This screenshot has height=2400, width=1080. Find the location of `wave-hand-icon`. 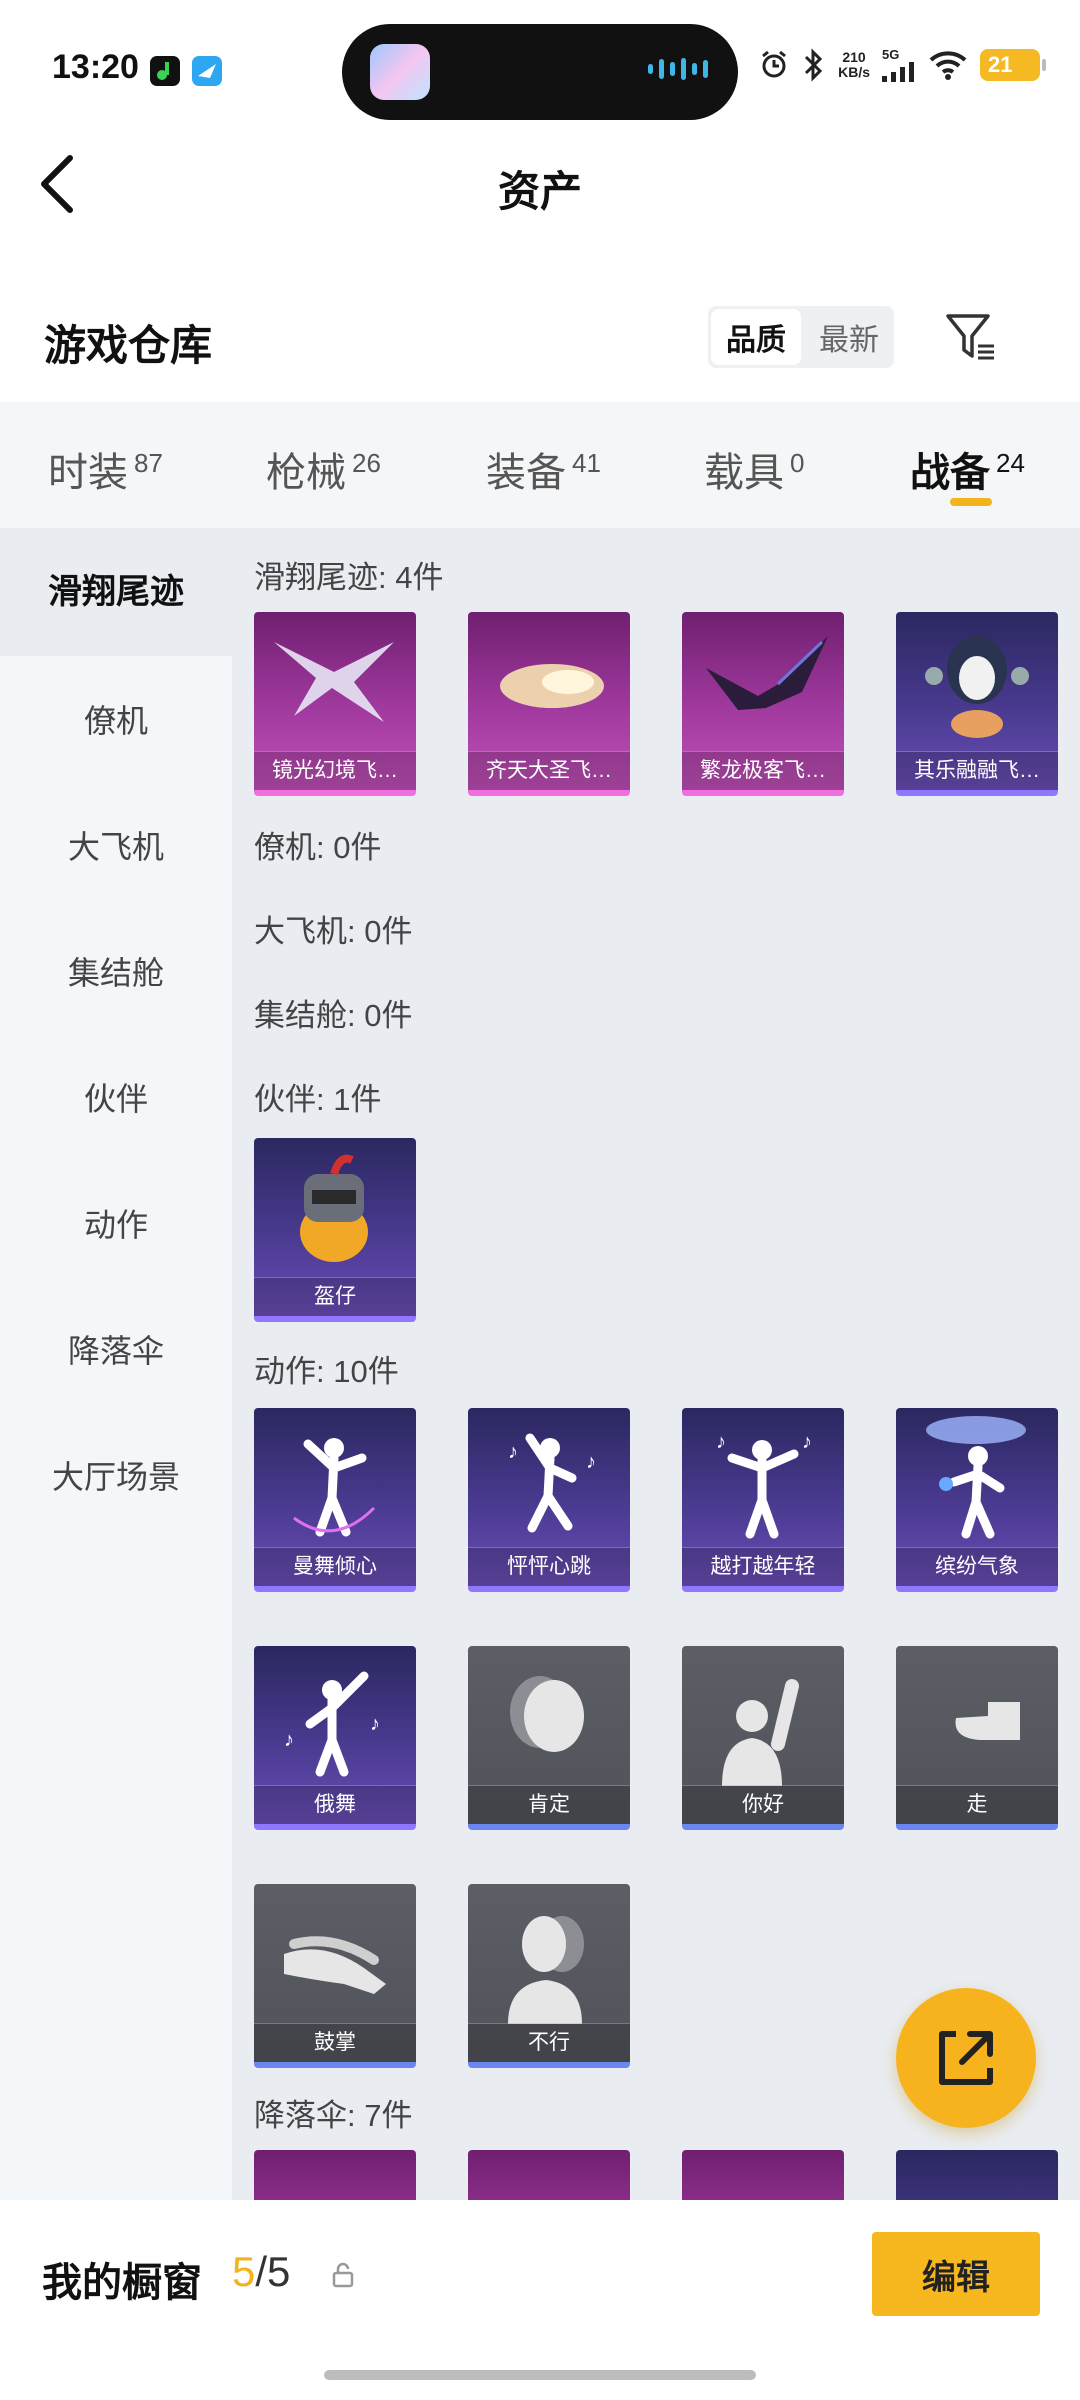

wave-hand-icon is located at coordinates (760, 1732).